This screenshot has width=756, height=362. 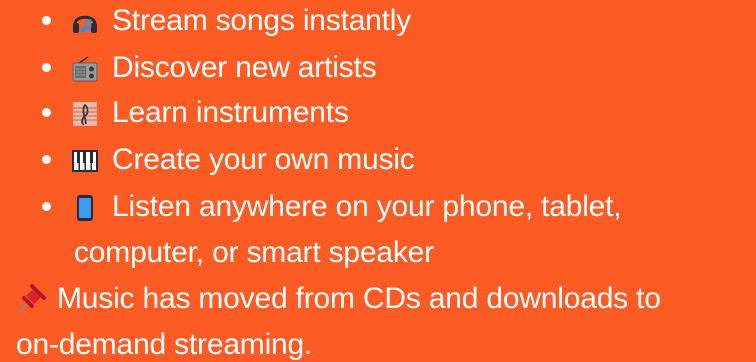 What do you see at coordinates (32, 298) in the screenshot?
I see `pushpin-icon` at bounding box center [32, 298].